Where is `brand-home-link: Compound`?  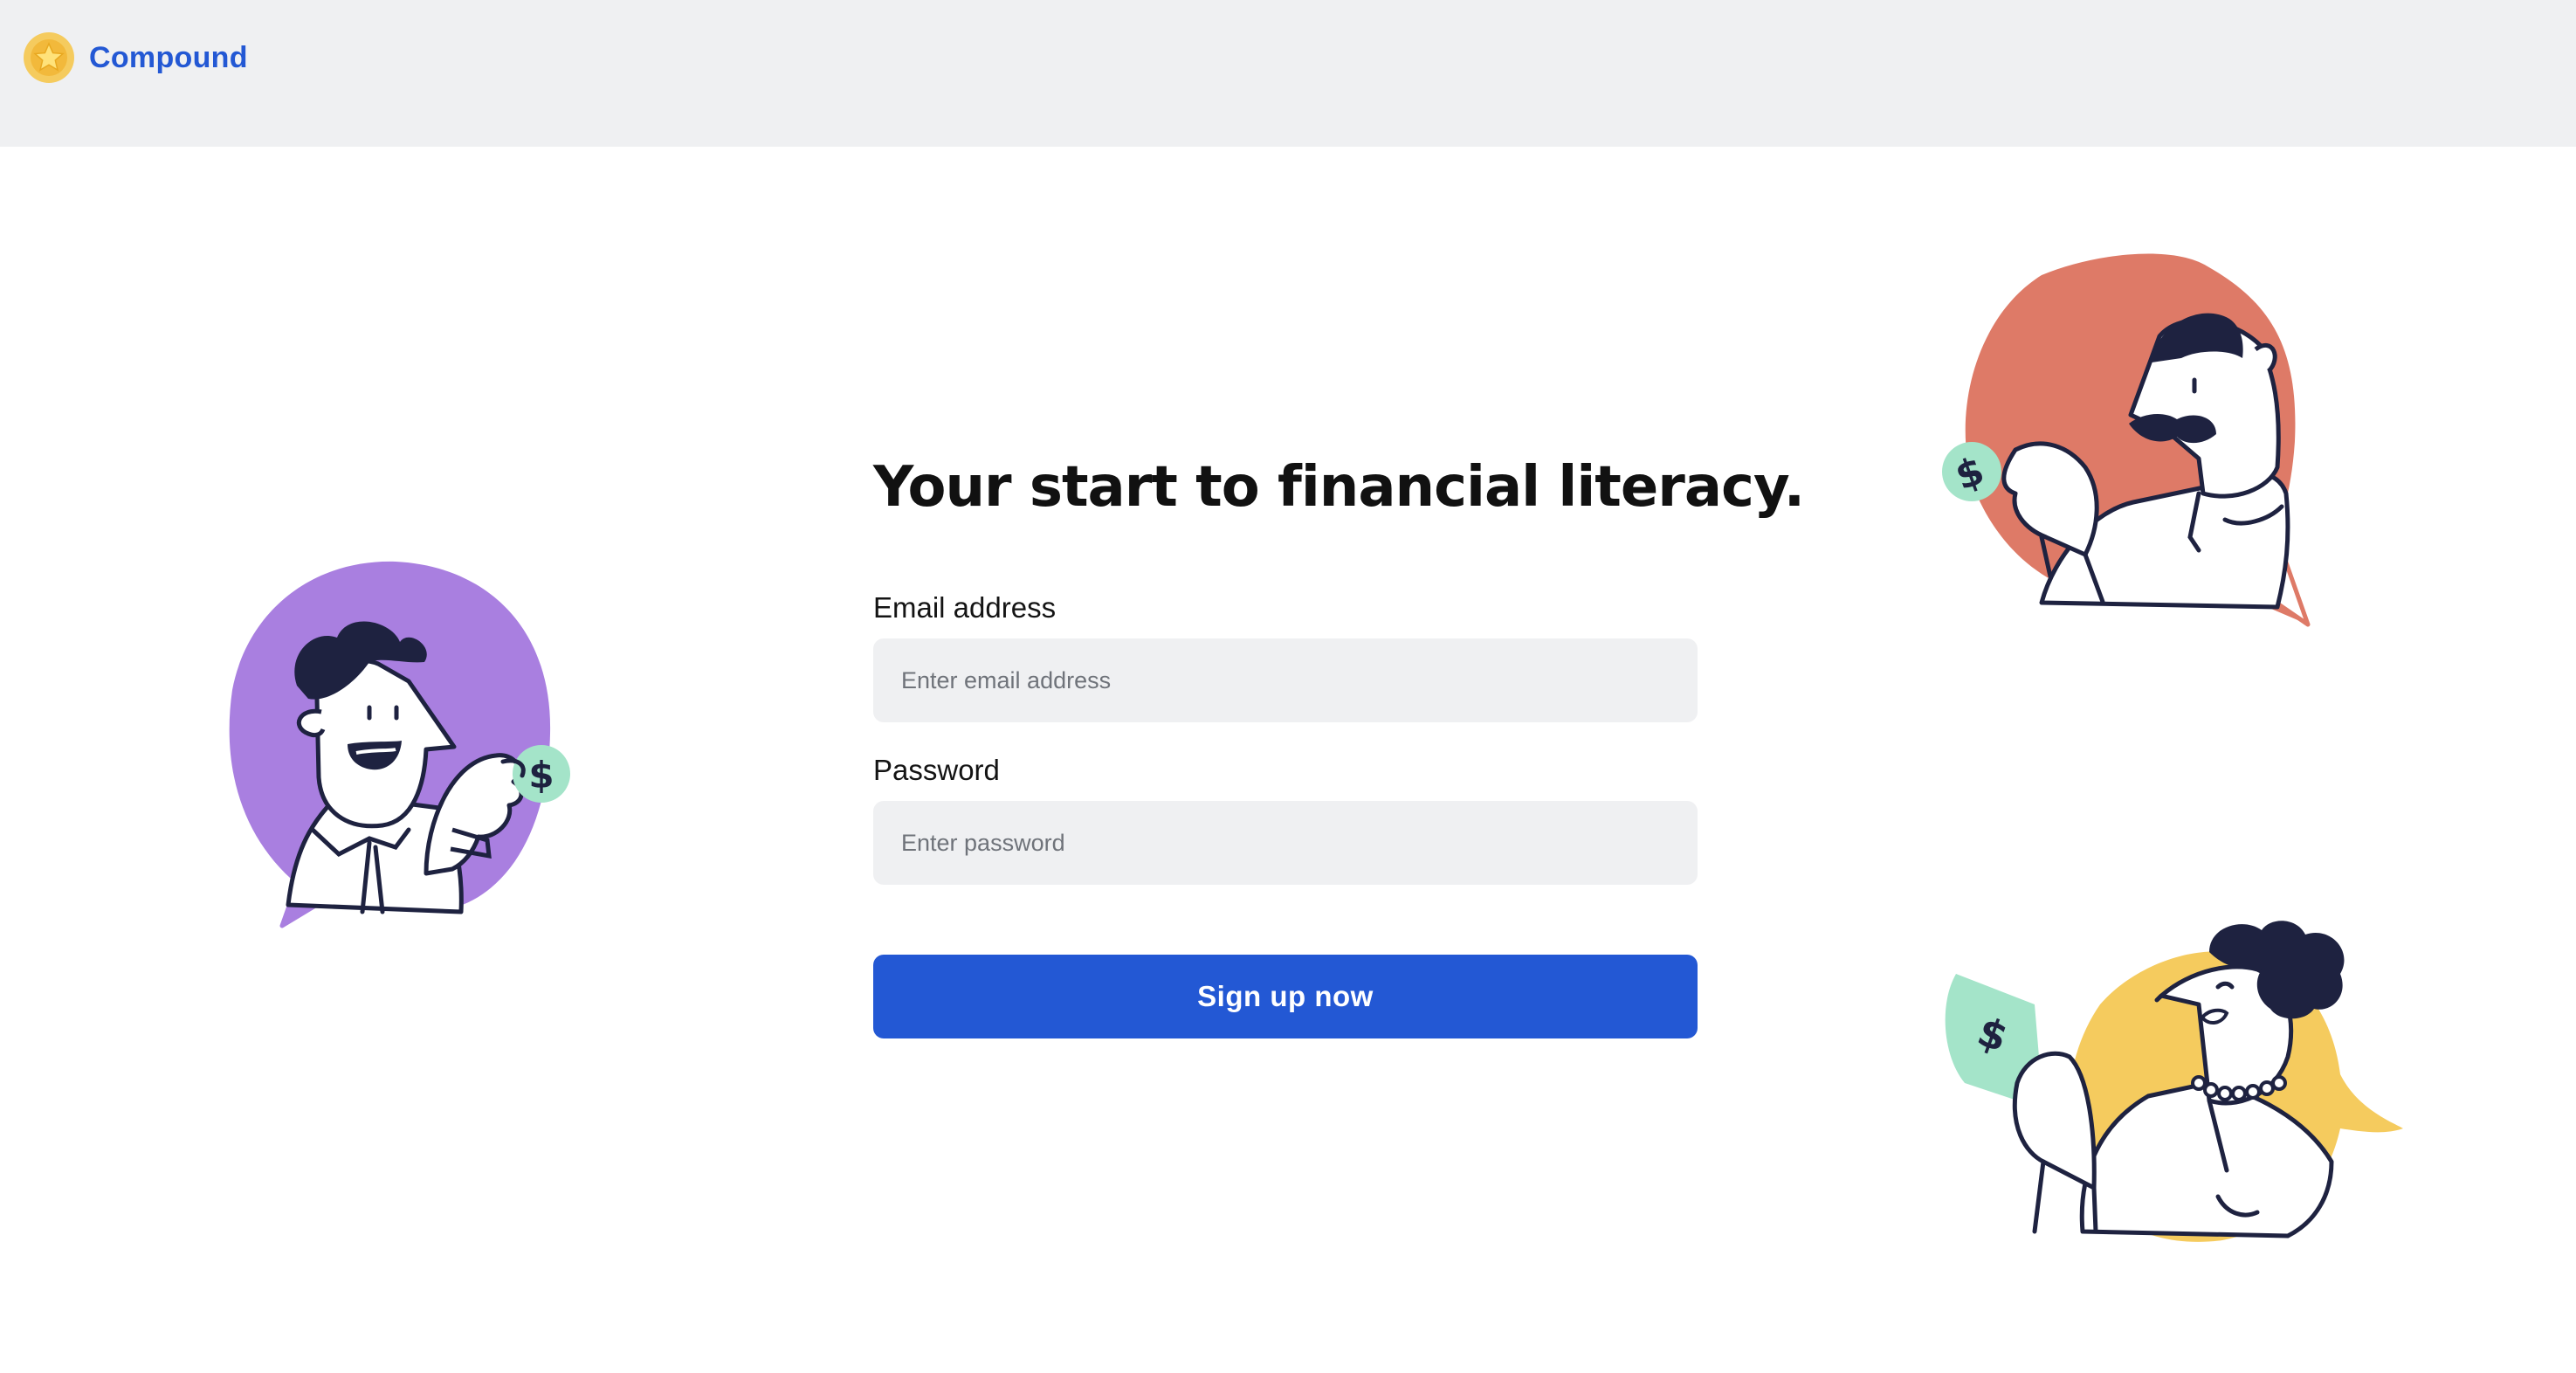
brand-home-link: Compound is located at coordinates (135, 57).